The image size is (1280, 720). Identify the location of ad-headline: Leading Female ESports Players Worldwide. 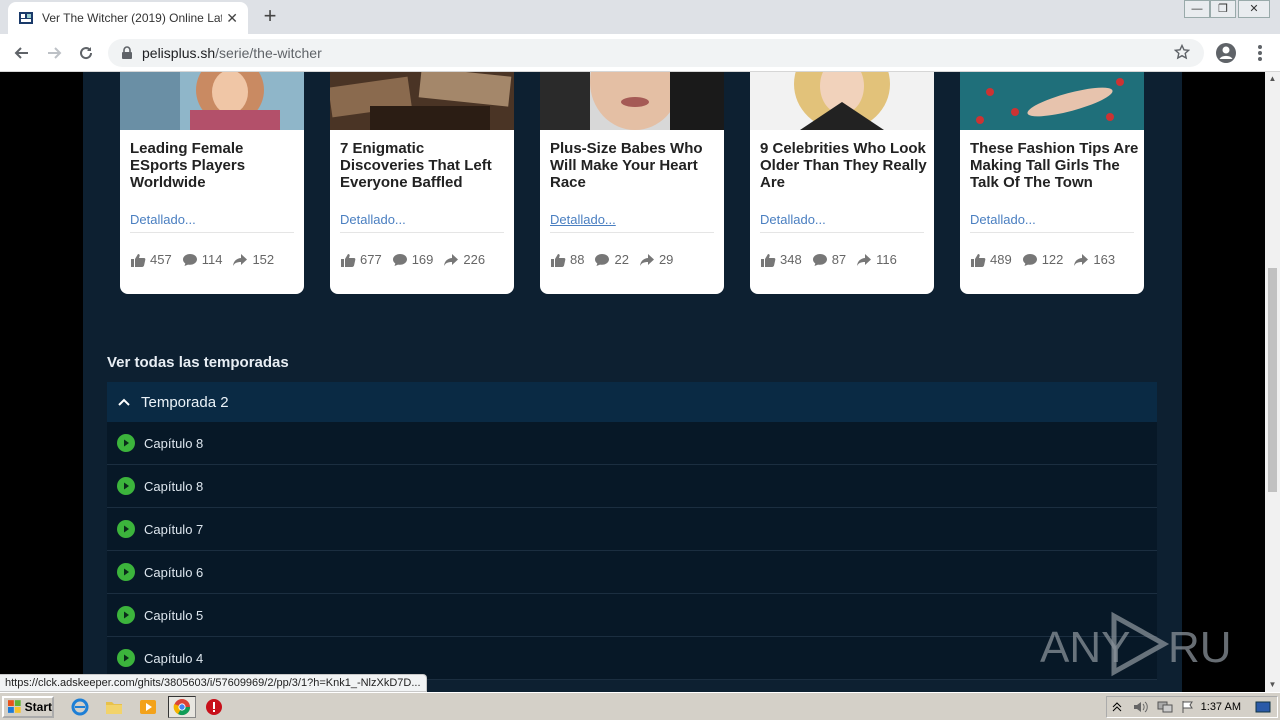
(215, 165).